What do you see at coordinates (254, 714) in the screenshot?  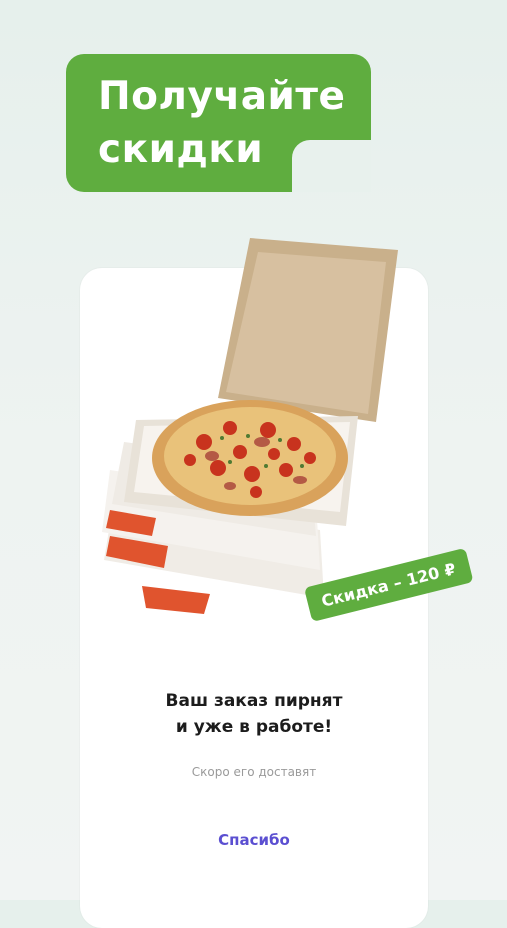 I see `order-status-title: Ваш заказ пирнят и уже в работе!` at bounding box center [254, 714].